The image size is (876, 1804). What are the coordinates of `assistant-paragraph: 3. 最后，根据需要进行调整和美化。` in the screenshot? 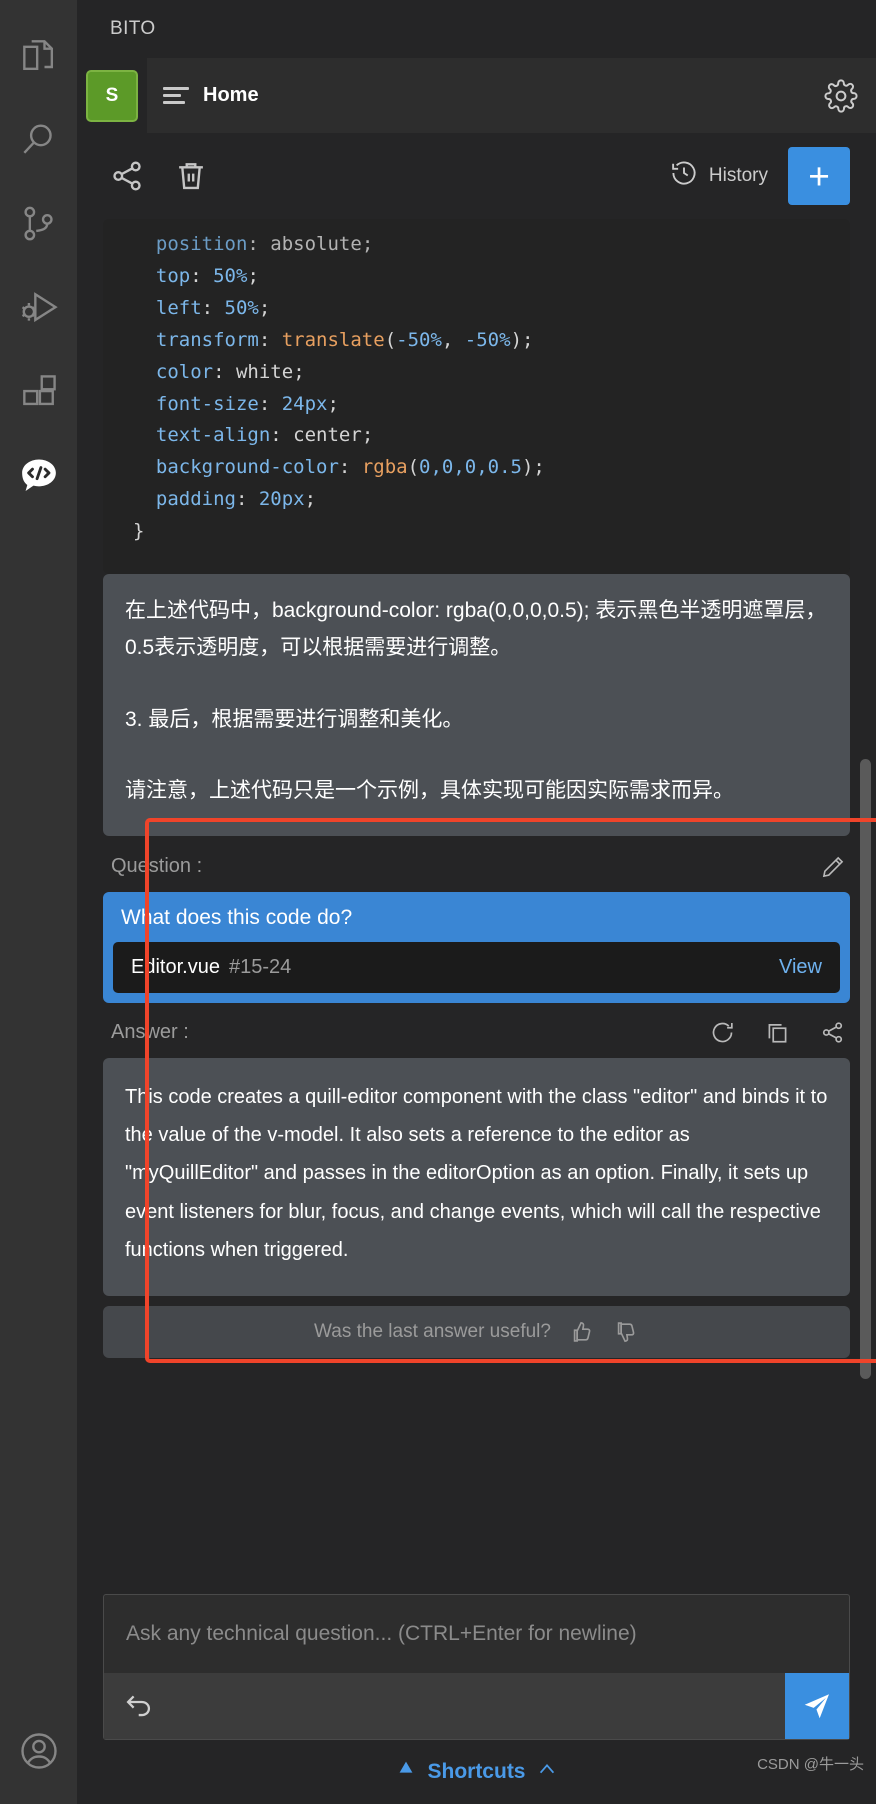 It's located at (294, 719).